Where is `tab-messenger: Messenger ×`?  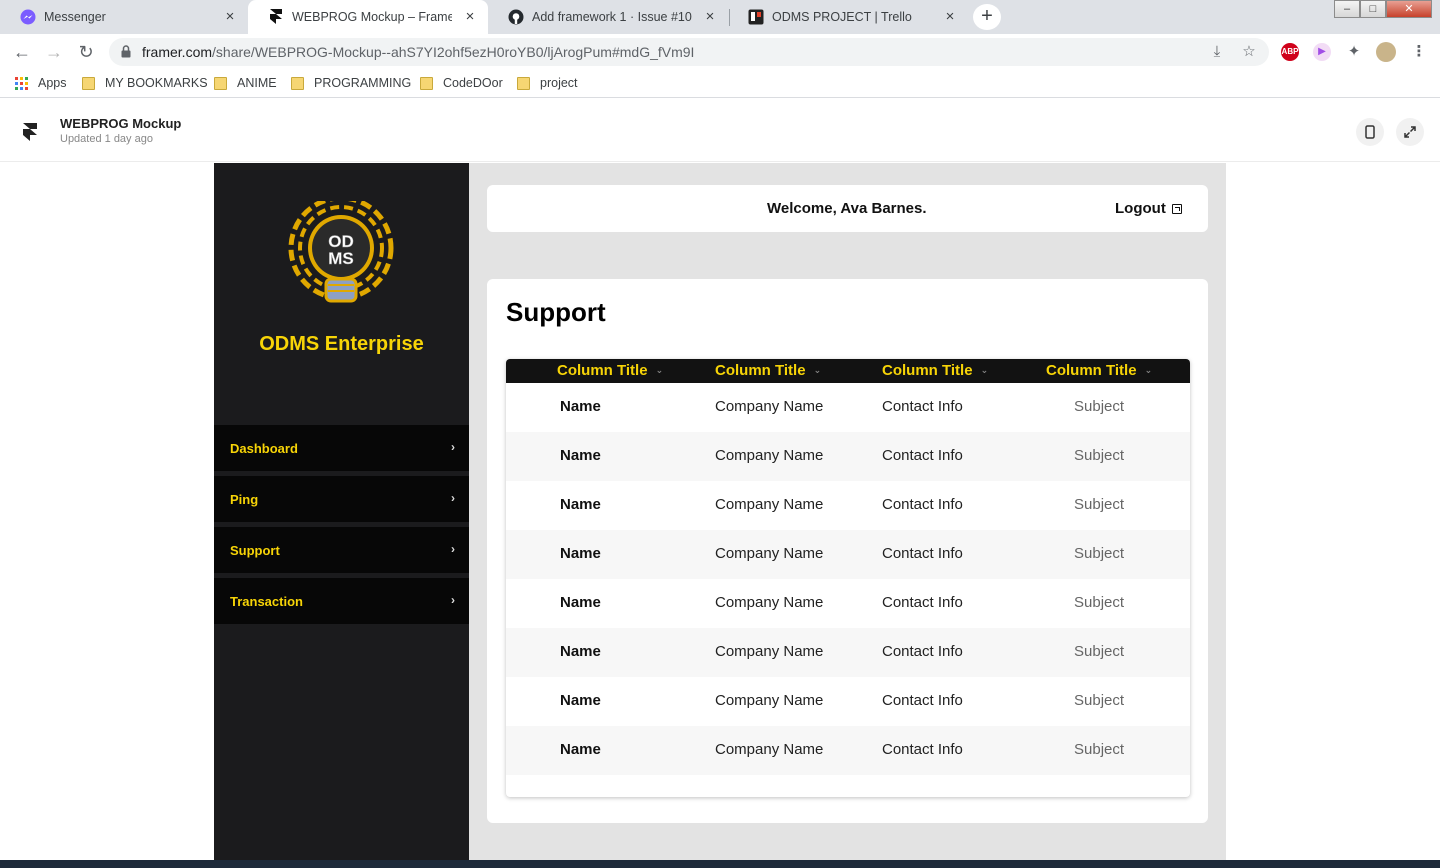
tab-messenger: Messenger × is located at coordinates (124, 17).